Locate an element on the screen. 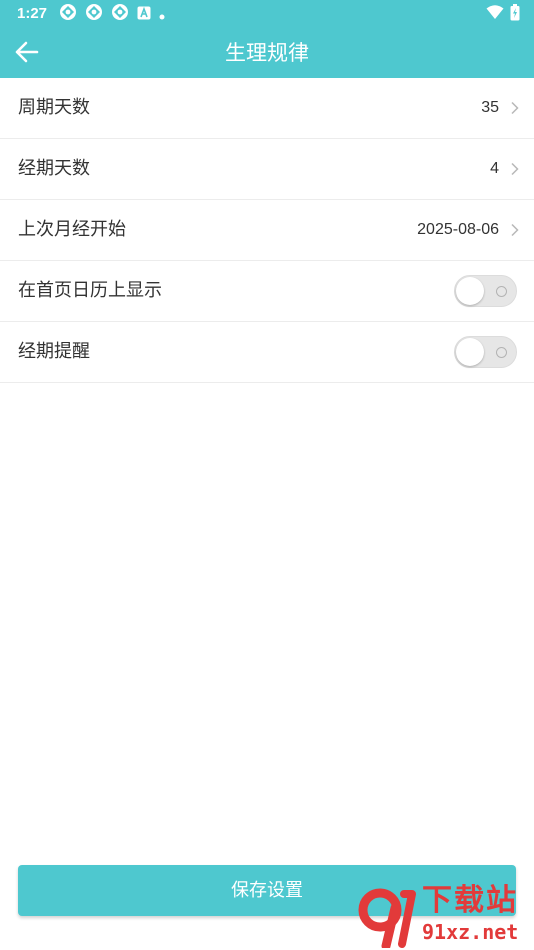 Image resolution: width=534 pixels, height=950 pixels. cycle-days-label: 周期天数 is located at coordinates (54, 107).